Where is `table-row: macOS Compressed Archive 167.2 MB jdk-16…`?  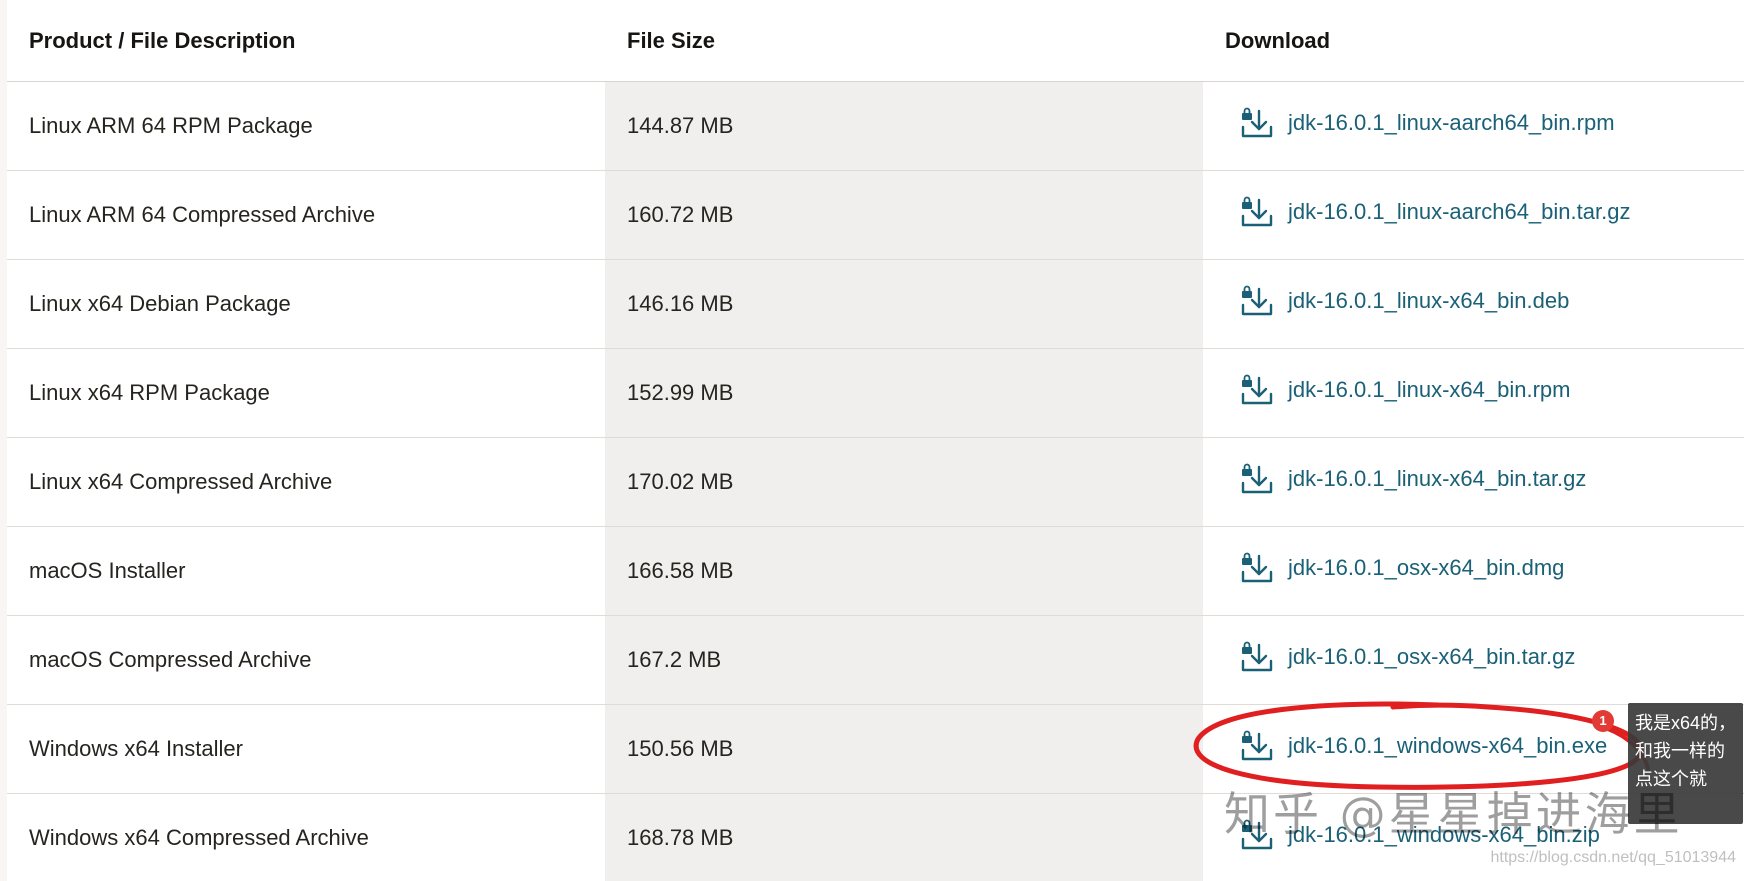
table-row: macOS Compressed Archive 167.2 MB jdk-16… is located at coordinates (875, 660).